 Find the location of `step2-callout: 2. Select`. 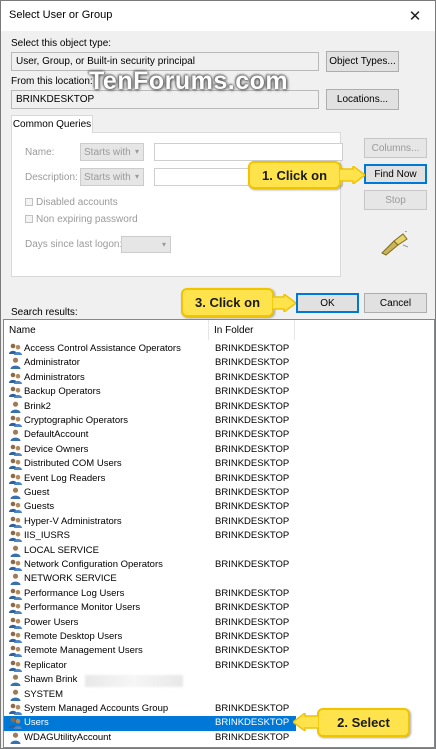

step2-callout: 2. Select is located at coordinates (363, 722).